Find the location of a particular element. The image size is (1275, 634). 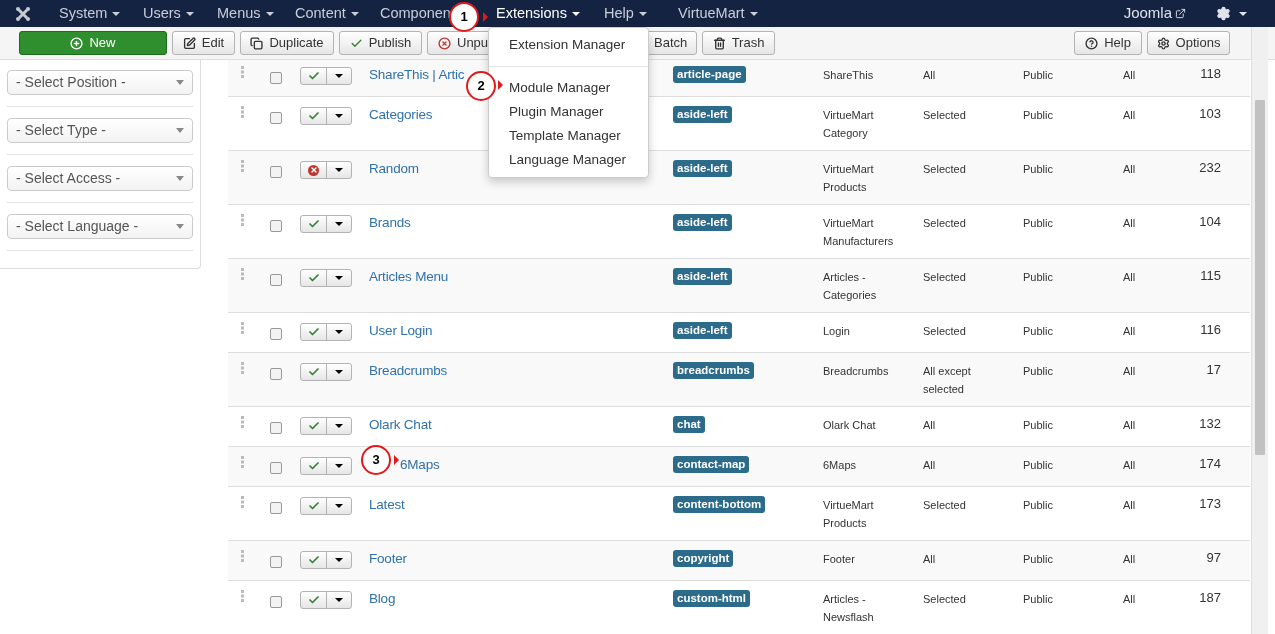

position-label: contact-map is located at coordinates (711, 464).